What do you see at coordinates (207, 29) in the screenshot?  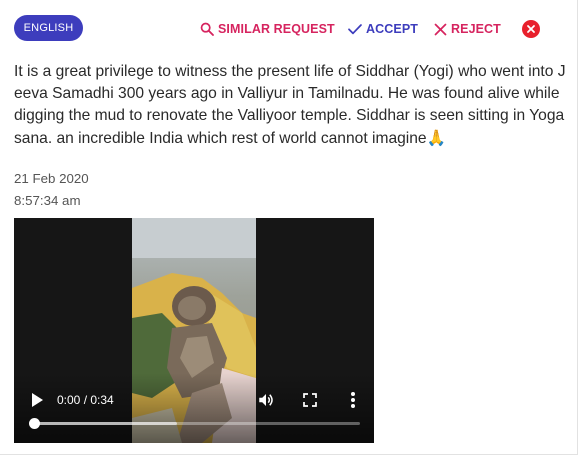 I see `search-icon` at bounding box center [207, 29].